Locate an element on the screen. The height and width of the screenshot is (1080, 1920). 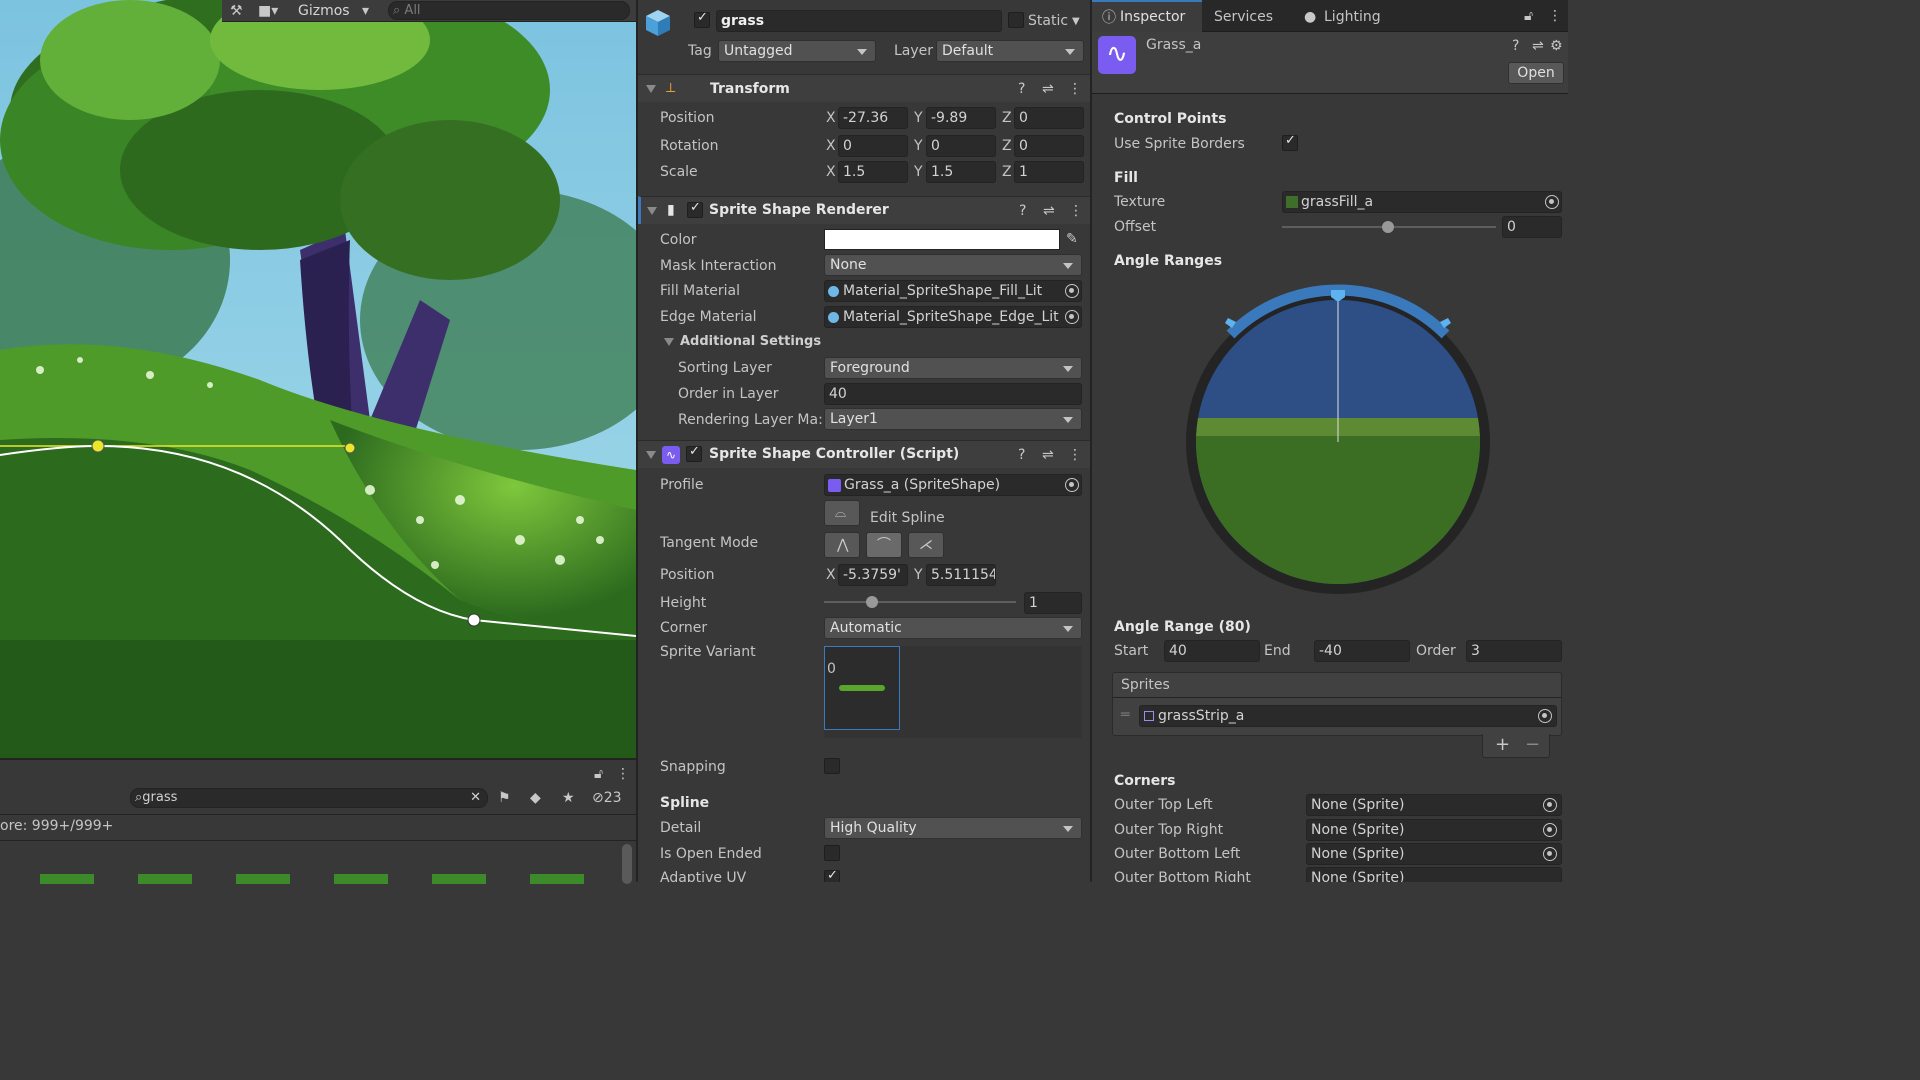
gear-icon: ⚙ is located at coordinates (1556, 46).